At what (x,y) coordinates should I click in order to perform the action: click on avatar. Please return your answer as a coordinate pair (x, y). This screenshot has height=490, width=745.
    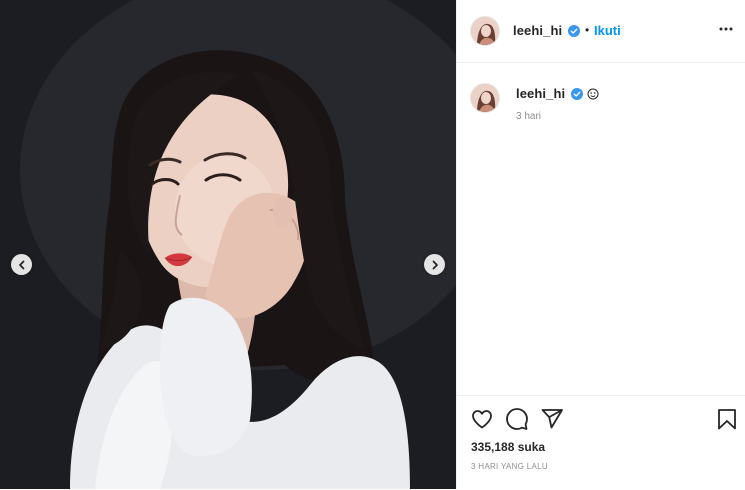
    Looking at the image, I should click on (485, 31).